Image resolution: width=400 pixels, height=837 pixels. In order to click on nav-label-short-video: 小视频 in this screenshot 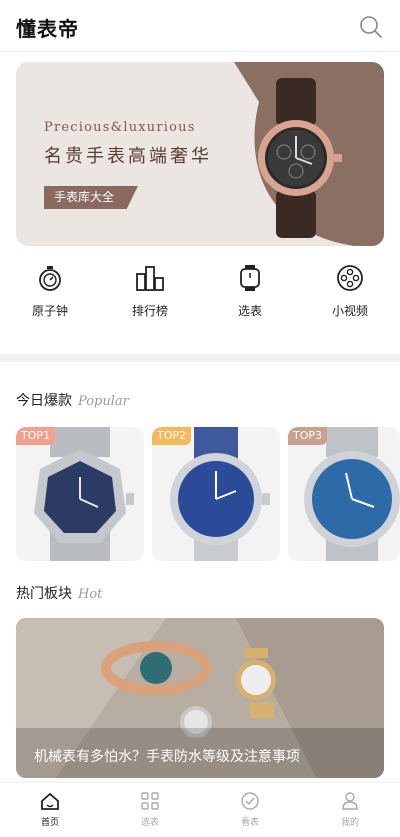, I will do `click(349, 311)`.